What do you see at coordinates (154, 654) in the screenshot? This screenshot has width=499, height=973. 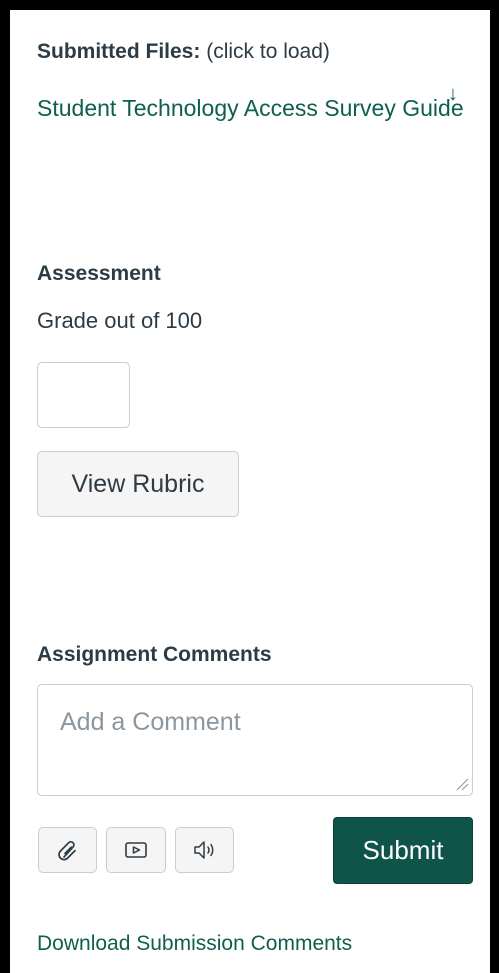 I see `assignment-comments-heading: Assignment Comments` at bounding box center [154, 654].